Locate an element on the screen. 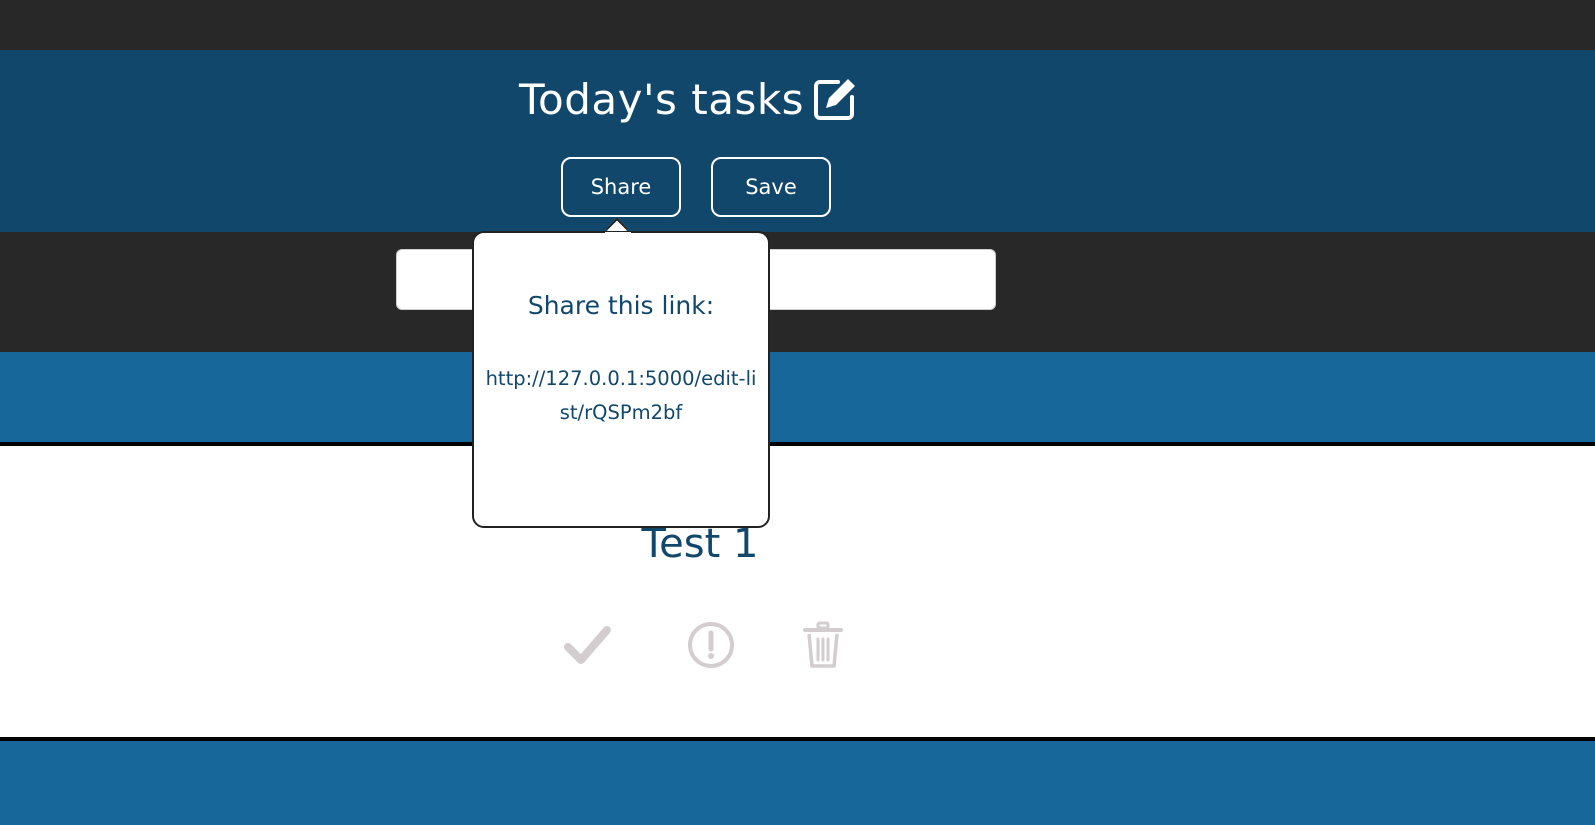 The height and width of the screenshot is (825, 1595). share-popover-heading: Share this link: is located at coordinates (621, 305).